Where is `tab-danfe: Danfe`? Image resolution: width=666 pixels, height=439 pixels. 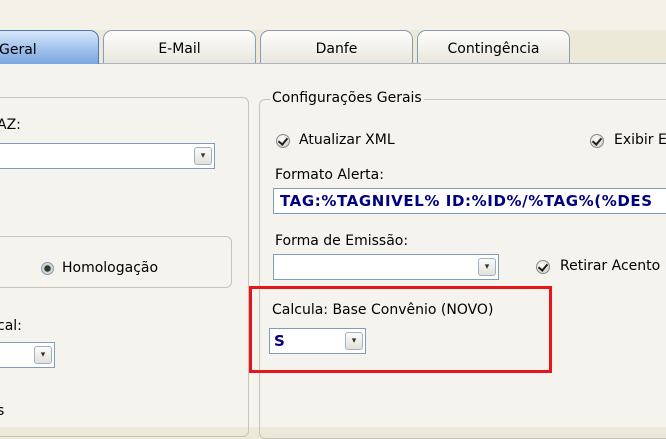
tab-danfe: Danfe is located at coordinates (336, 46).